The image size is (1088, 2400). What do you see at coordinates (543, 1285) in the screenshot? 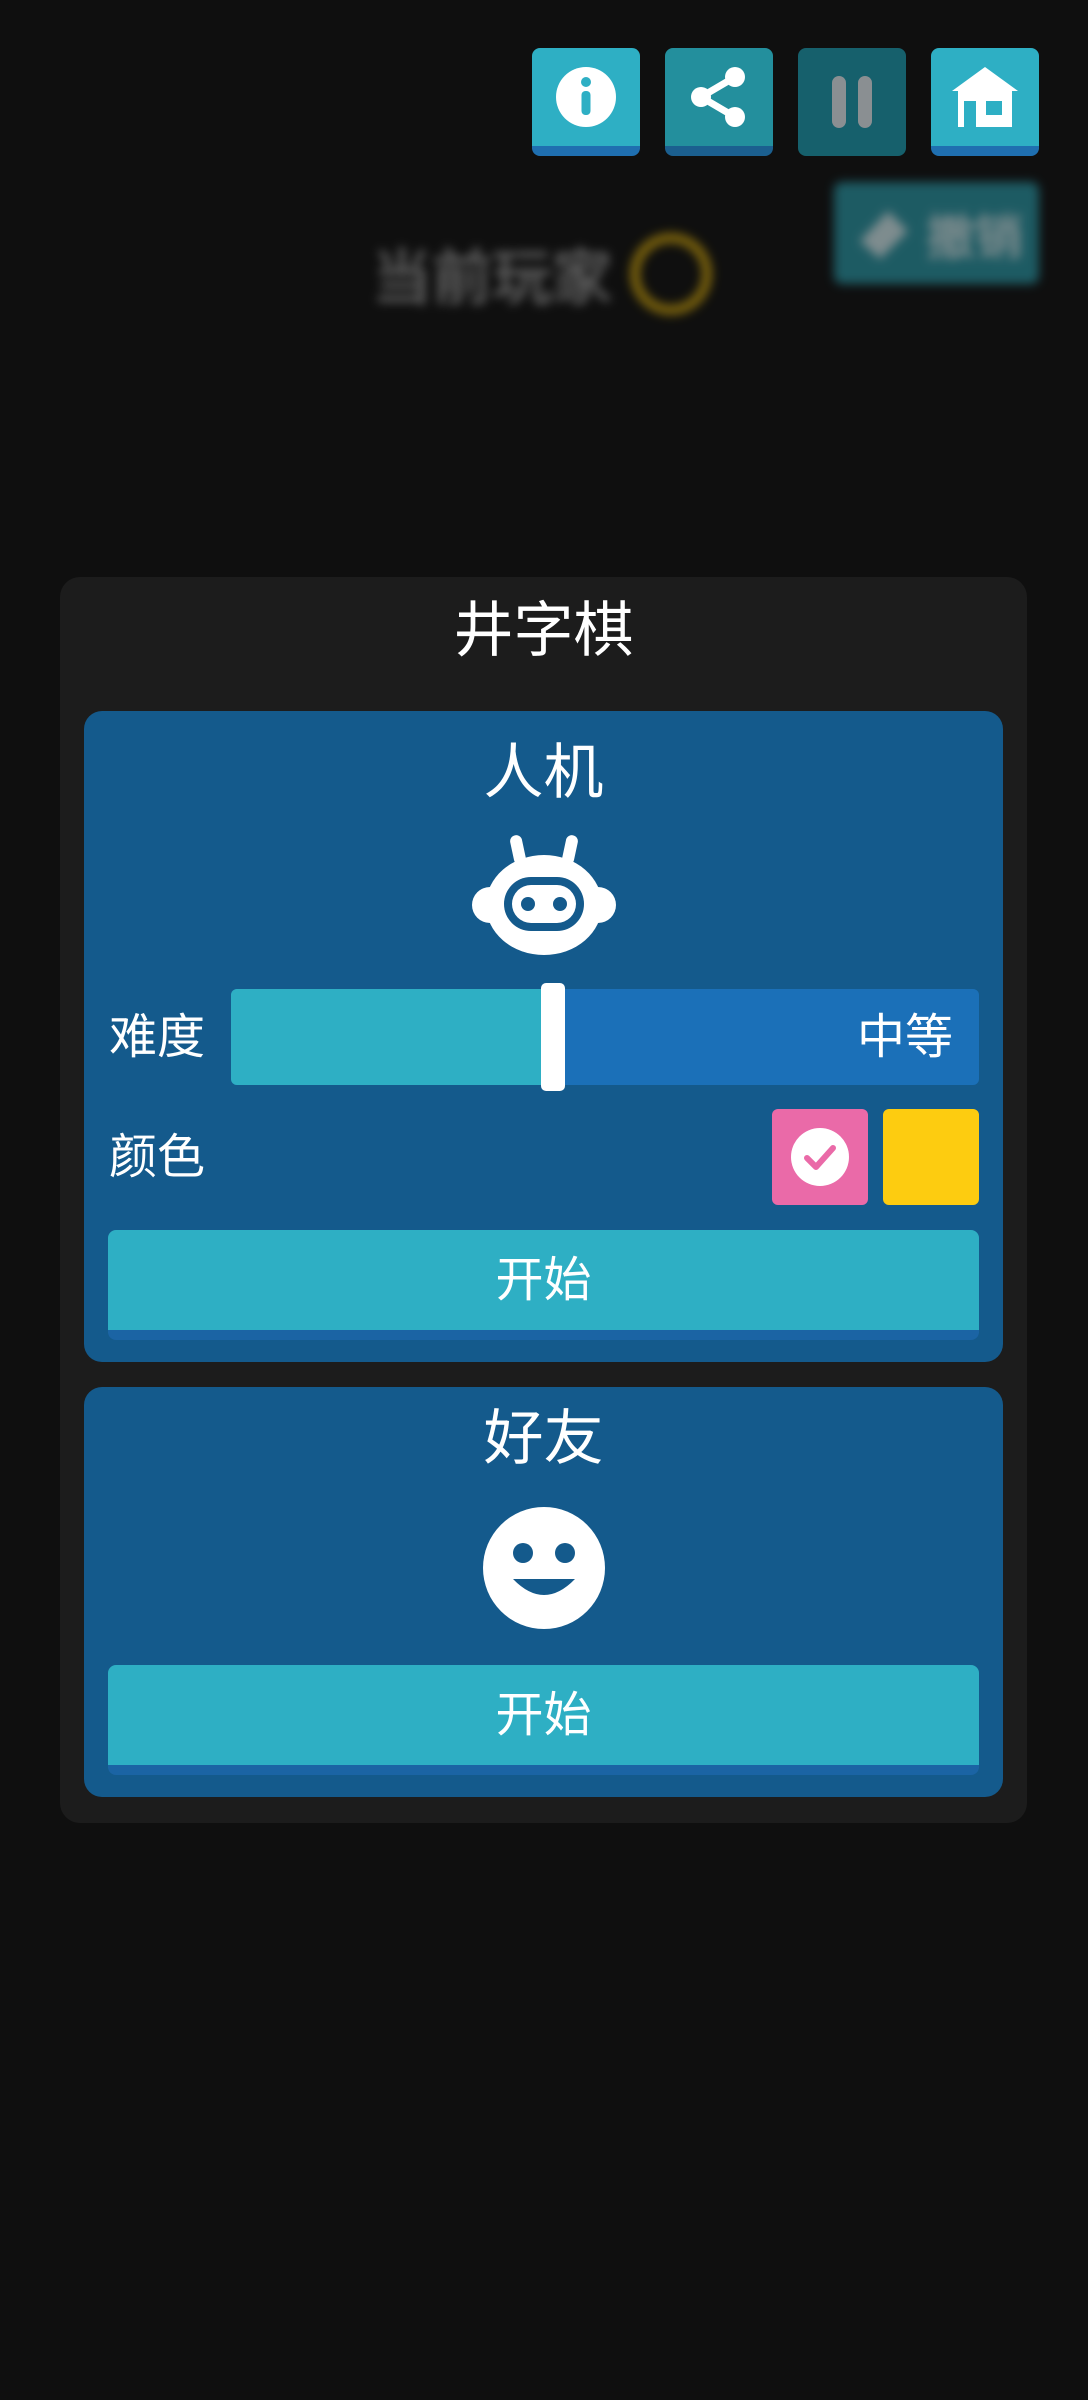
I see `vs-ai-start-button: 开始` at bounding box center [543, 1285].